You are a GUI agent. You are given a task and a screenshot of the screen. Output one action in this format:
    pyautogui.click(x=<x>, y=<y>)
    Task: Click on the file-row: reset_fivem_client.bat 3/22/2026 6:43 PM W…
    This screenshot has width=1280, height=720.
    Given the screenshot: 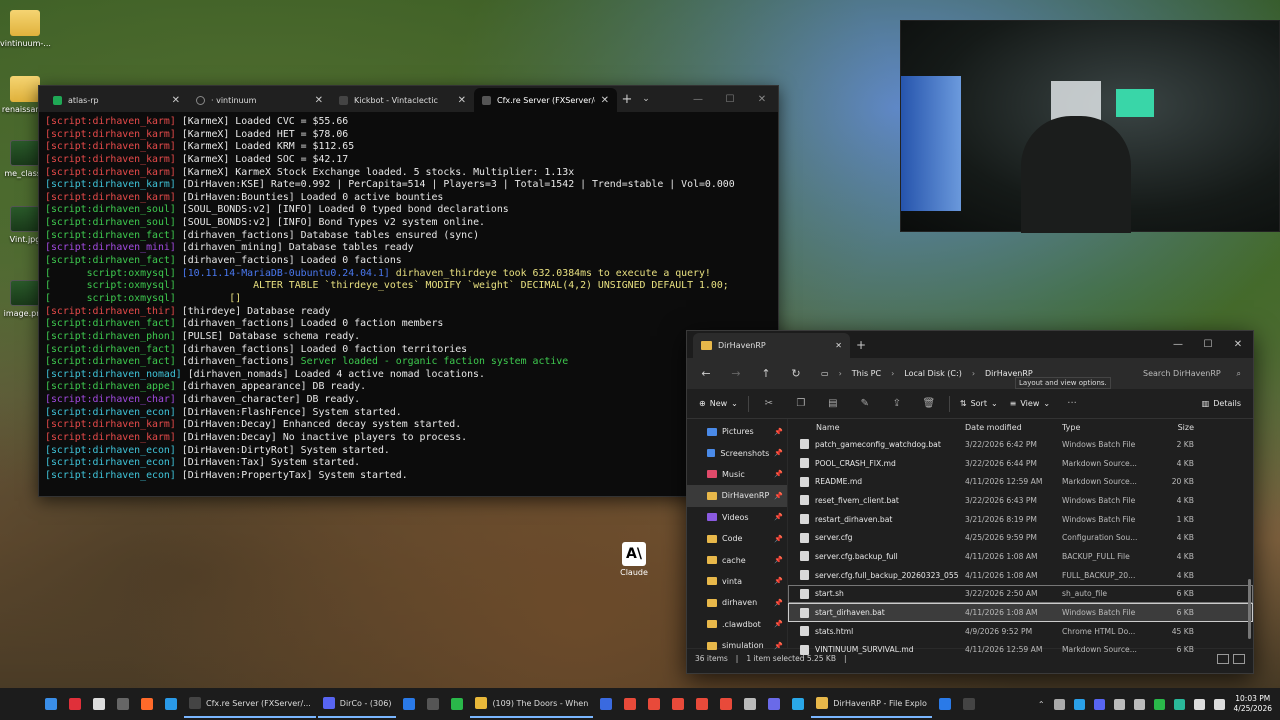 What is the action you would take?
    pyautogui.click(x=1020, y=500)
    